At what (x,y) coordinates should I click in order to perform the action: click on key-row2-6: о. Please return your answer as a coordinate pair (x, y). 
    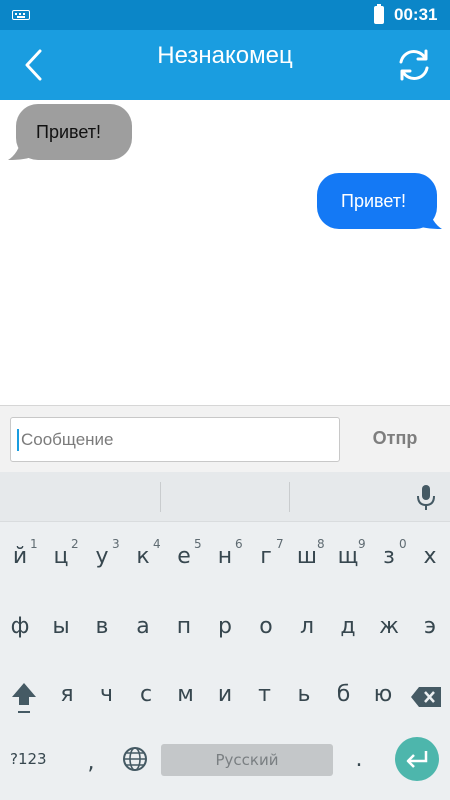
    Looking at the image, I should click on (266, 626).